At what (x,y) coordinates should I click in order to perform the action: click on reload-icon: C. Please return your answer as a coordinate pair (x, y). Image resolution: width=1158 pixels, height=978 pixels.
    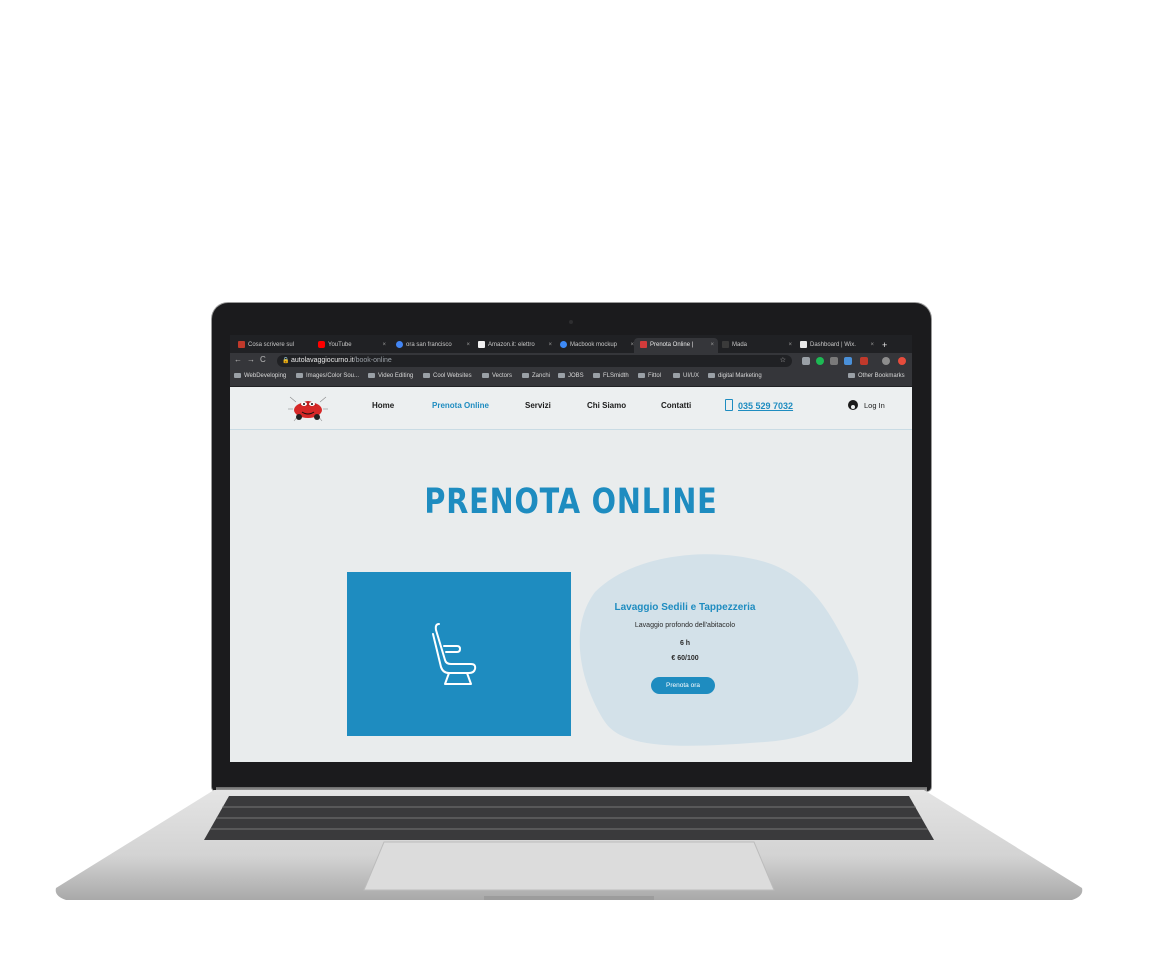
    Looking at the image, I should click on (265, 359).